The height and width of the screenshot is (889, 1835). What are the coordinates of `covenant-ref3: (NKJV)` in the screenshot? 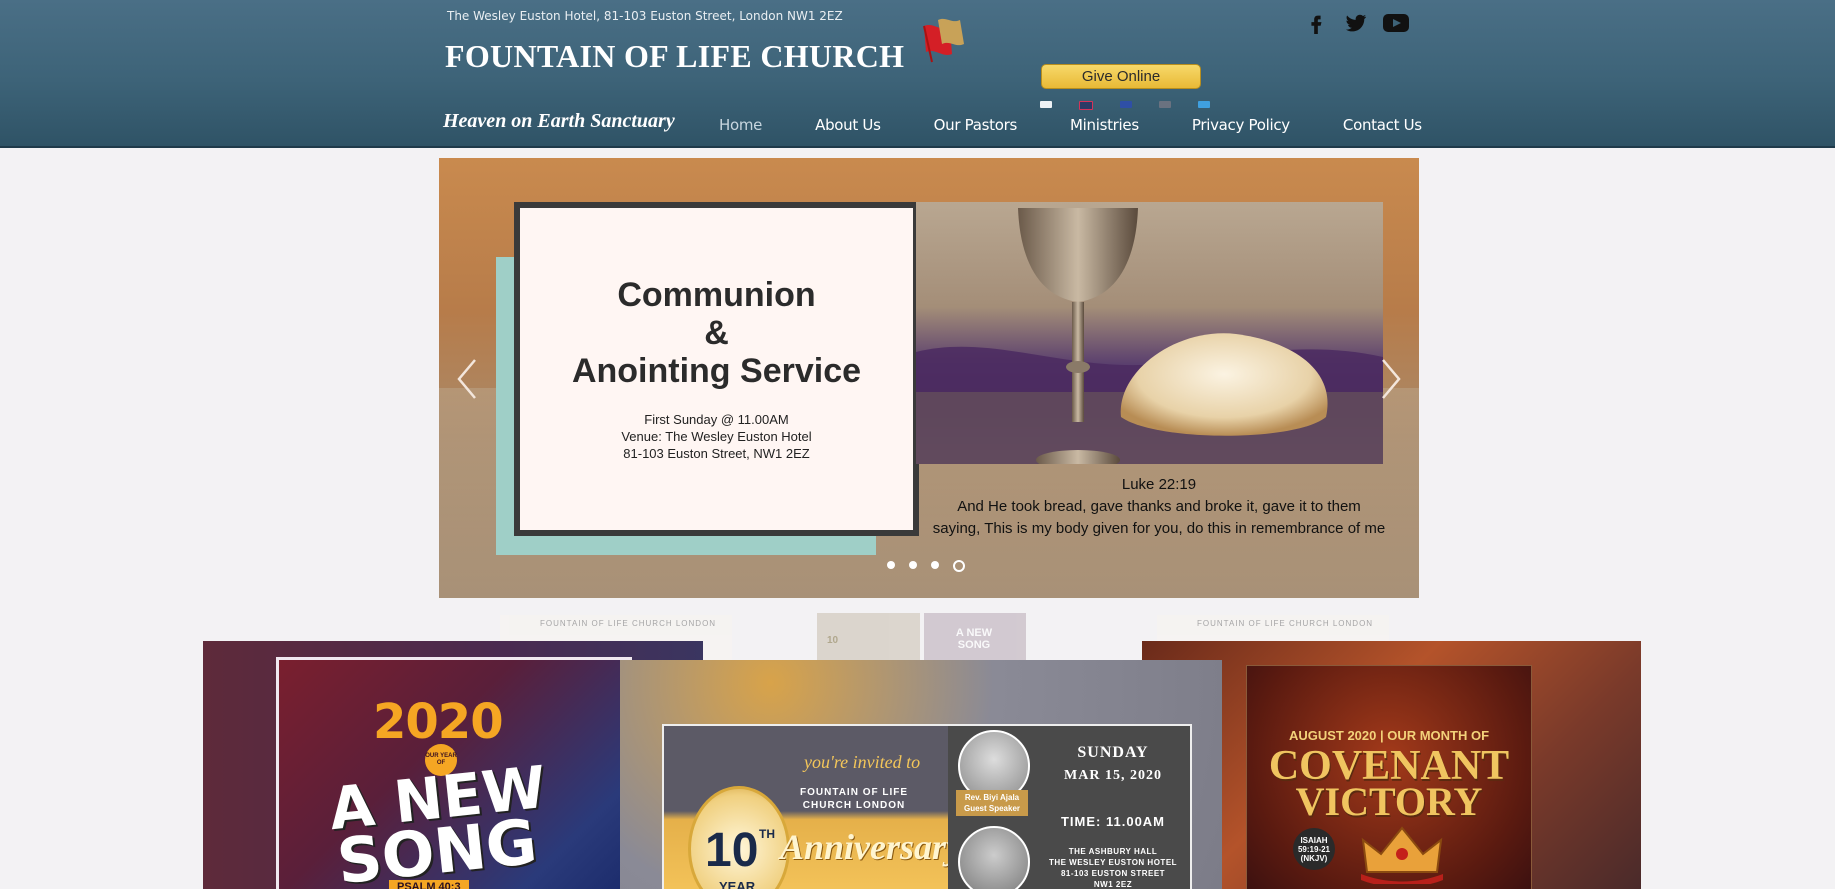 It's located at (1314, 858).